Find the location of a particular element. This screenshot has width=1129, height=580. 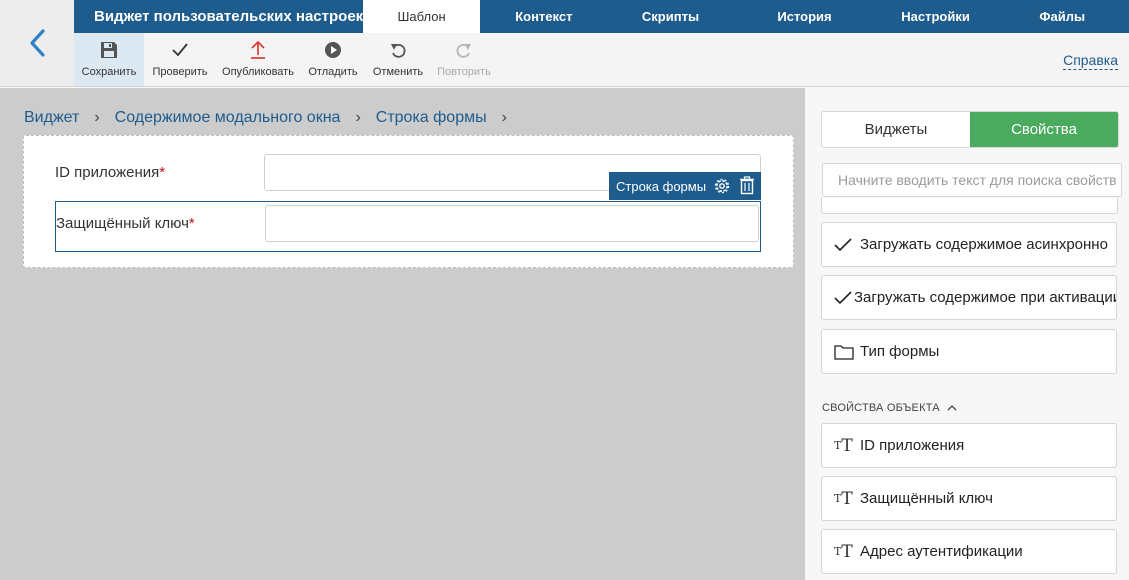

secret-key-label: Защищённый ключ* is located at coordinates (125, 223).